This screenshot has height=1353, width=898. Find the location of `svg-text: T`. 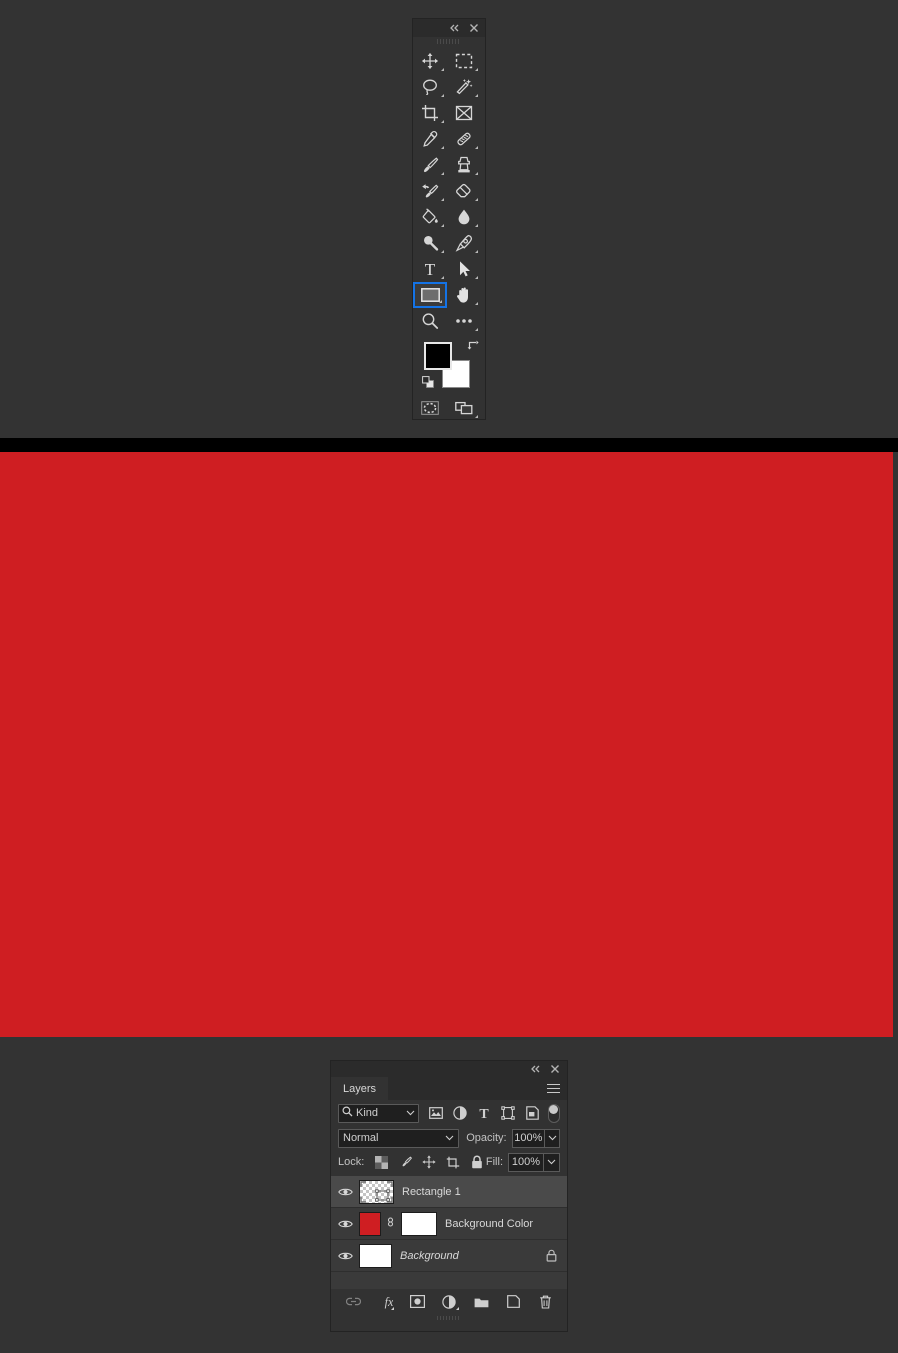

svg-text: T is located at coordinates (485, 1113).